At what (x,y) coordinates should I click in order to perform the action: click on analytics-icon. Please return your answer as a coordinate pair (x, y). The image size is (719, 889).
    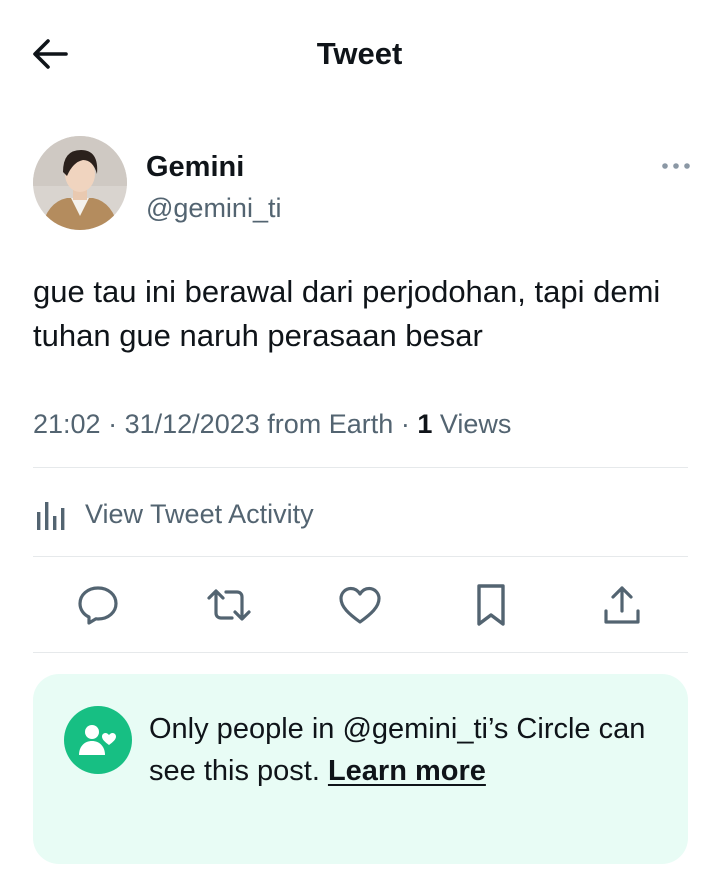
    Looking at the image, I should click on (51, 516).